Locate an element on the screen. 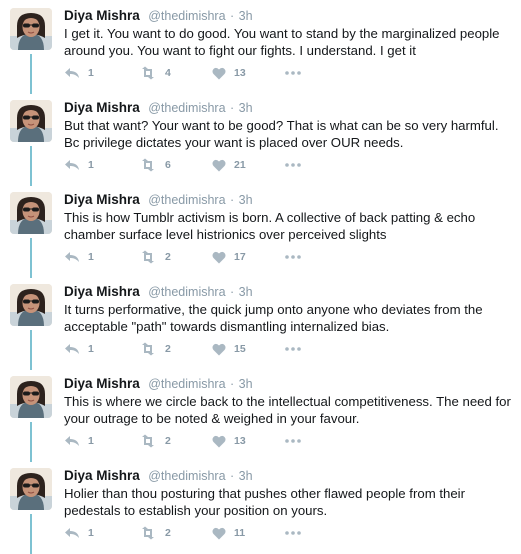  like-count: 21 is located at coordinates (240, 165).